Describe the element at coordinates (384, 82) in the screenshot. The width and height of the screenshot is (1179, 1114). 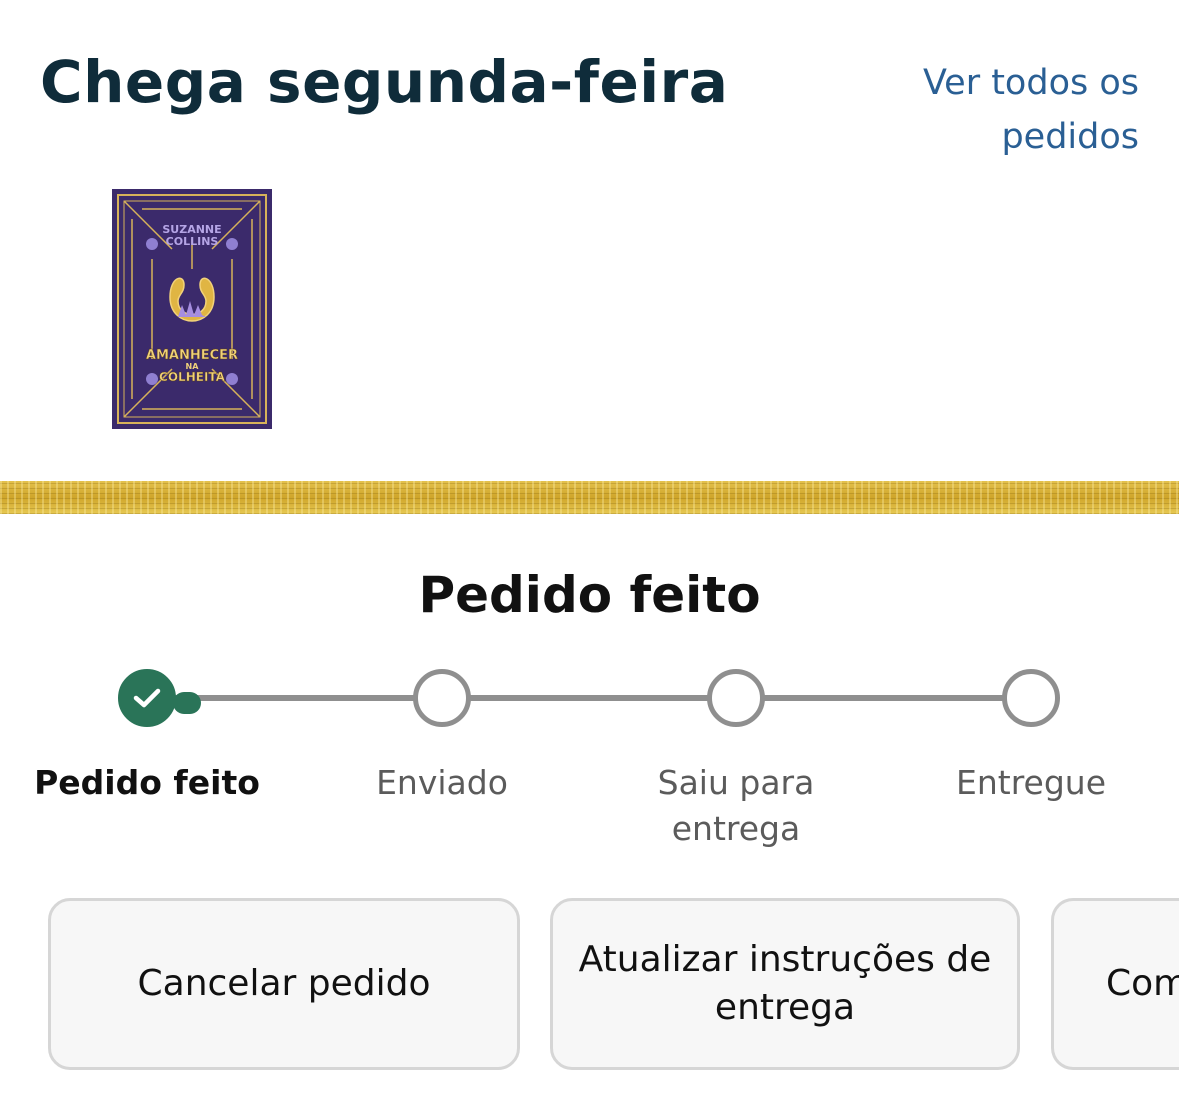
I see `delivery-heading: Chega segunda-feira` at that location.